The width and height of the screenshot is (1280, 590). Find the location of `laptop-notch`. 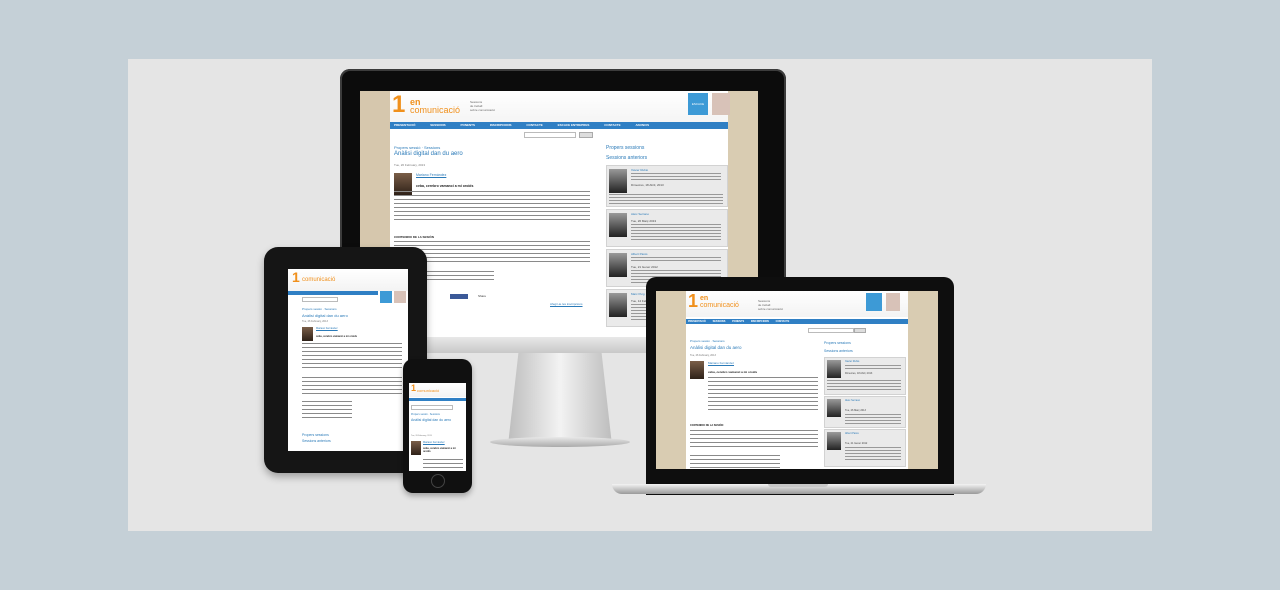

laptop-notch is located at coordinates (798, 485).